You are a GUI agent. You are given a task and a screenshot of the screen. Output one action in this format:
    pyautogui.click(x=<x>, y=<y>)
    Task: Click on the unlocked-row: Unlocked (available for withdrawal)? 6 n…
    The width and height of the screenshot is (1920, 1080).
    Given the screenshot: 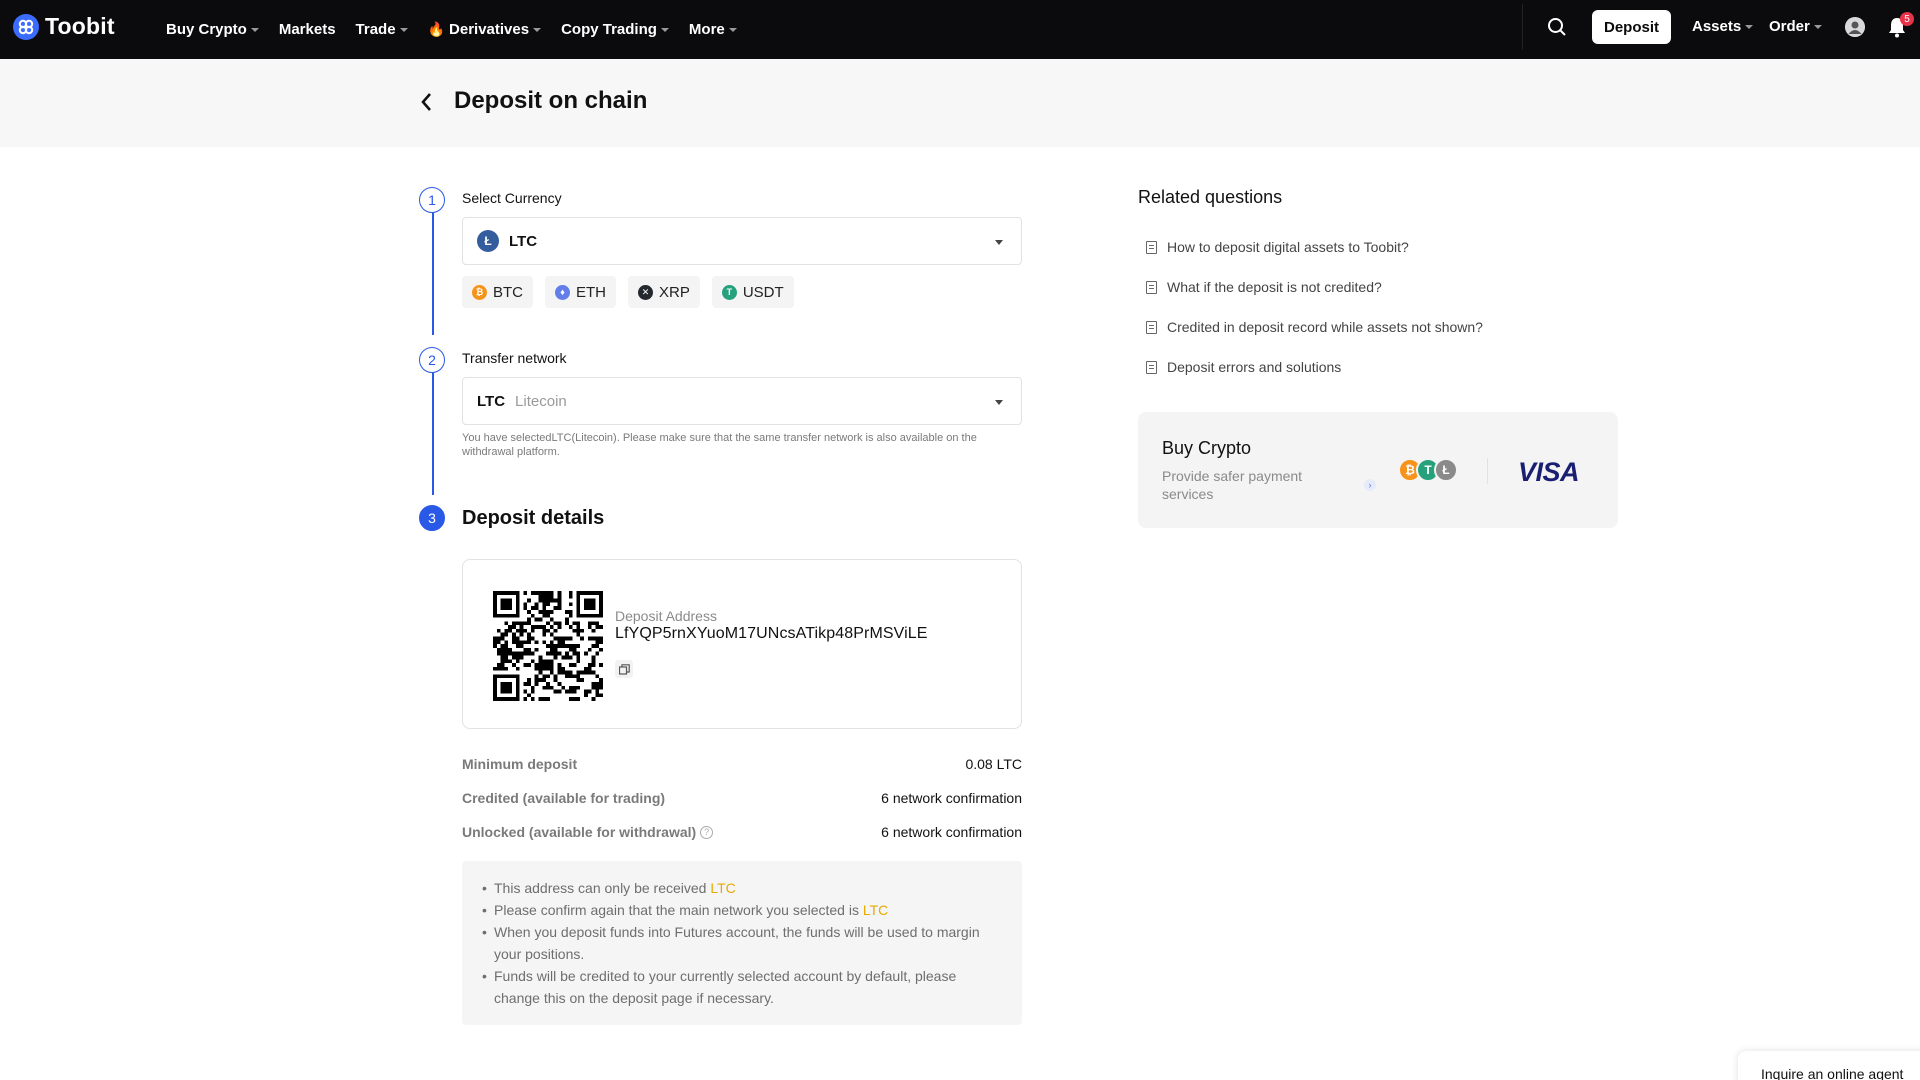 What is the action you would take?
    pyautogui.click(x=742, y=832)
    